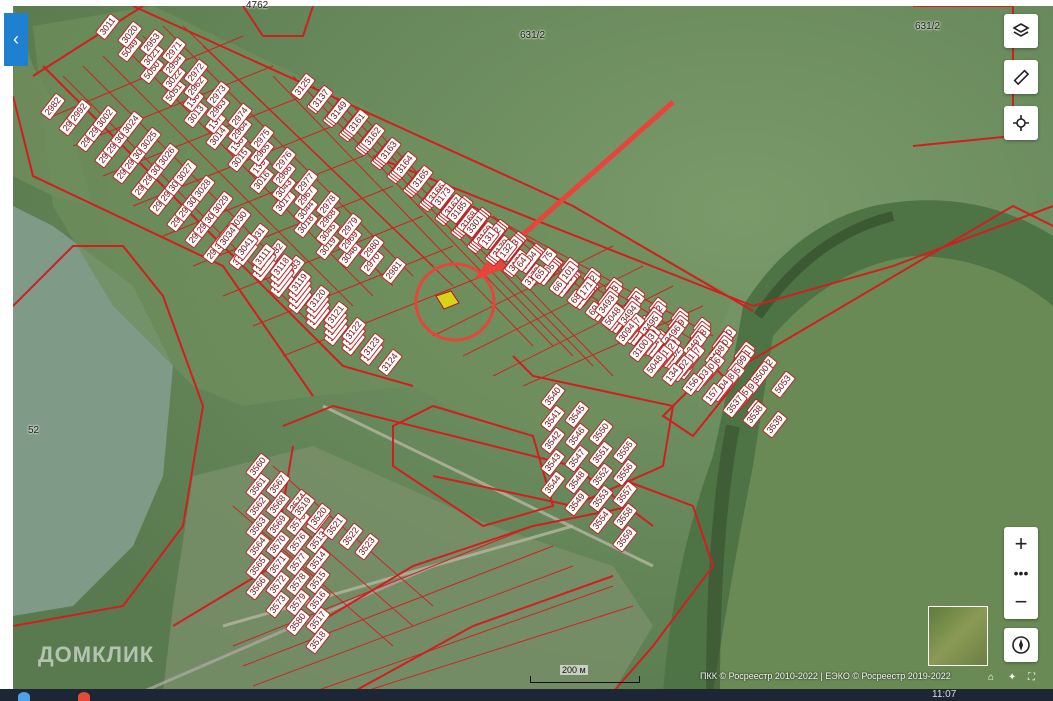  What do you see at coordinates (958, 636) in the screenshot?
I see `minimap-thumbnail` at bounding box center [958, 636].